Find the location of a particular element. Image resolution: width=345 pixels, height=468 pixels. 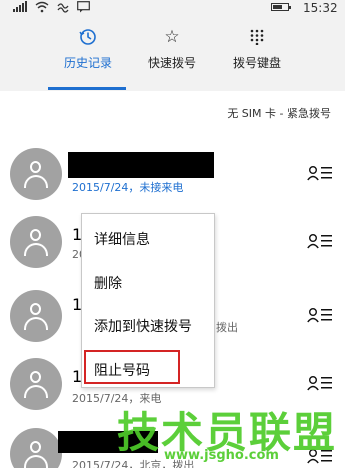

watermark-url: www.jsgho.com is located at coordinates (221, 455).